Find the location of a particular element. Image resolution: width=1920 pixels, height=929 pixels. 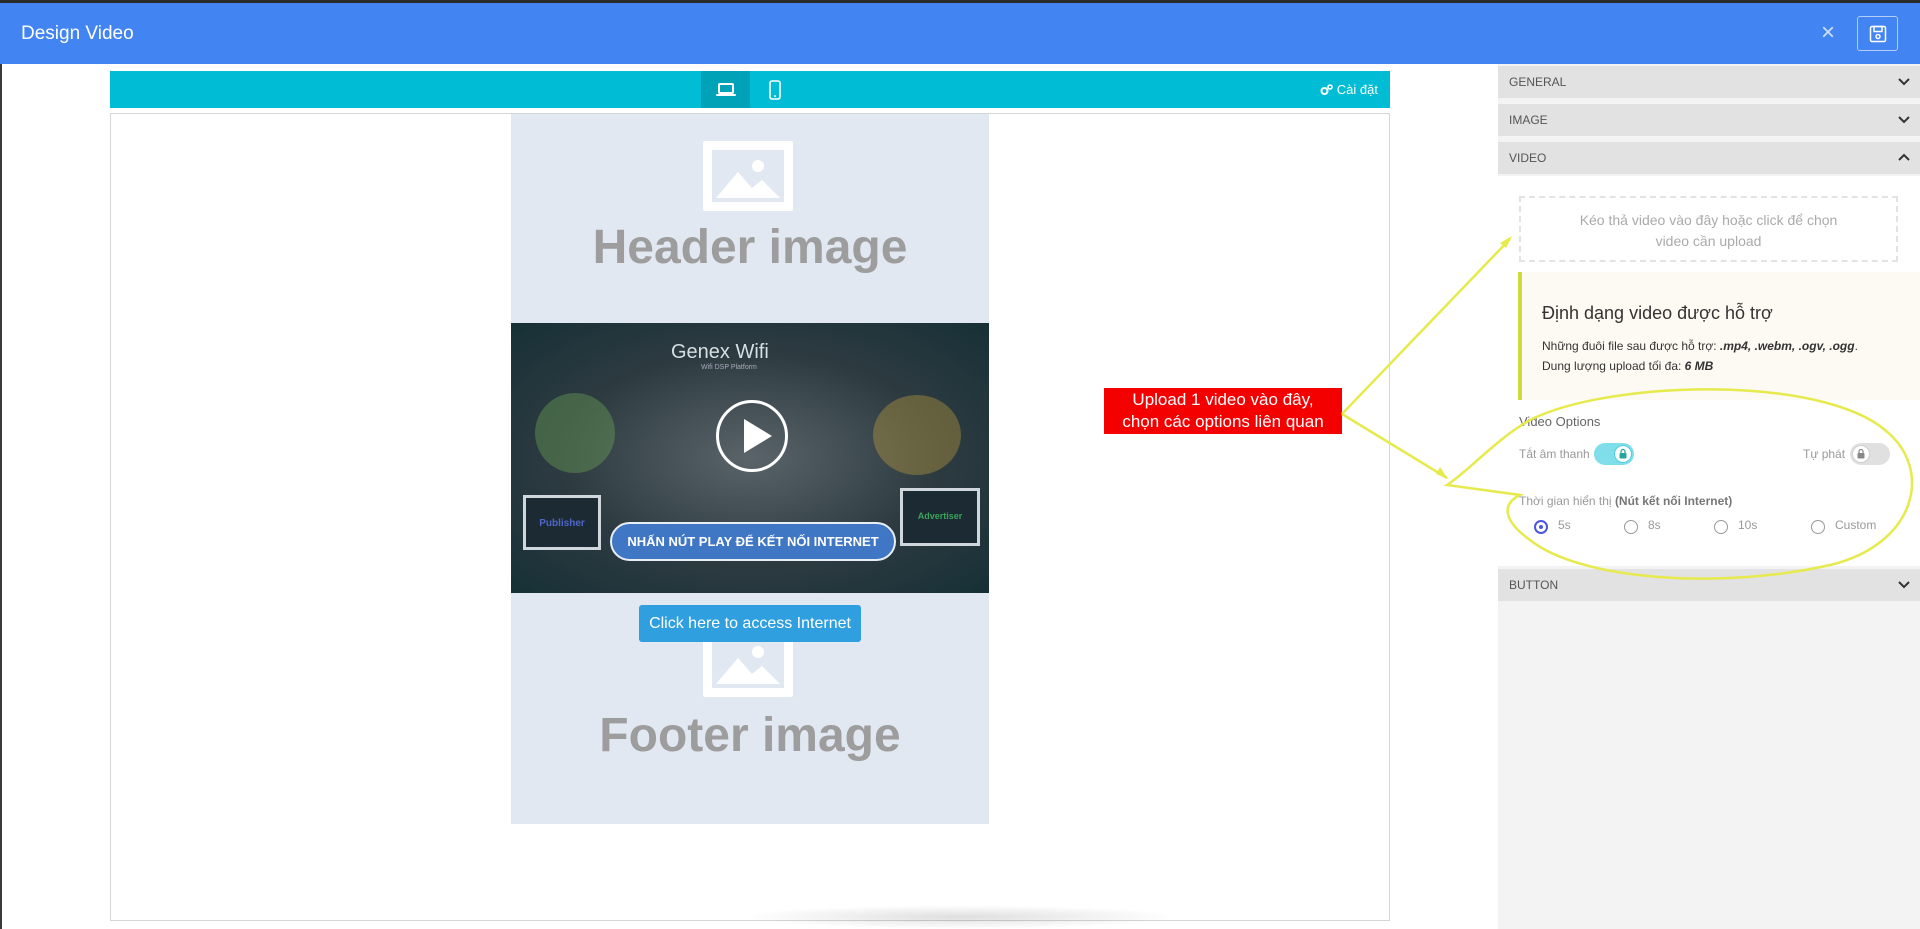

gears-icon is located at coordinates (1326, 89).